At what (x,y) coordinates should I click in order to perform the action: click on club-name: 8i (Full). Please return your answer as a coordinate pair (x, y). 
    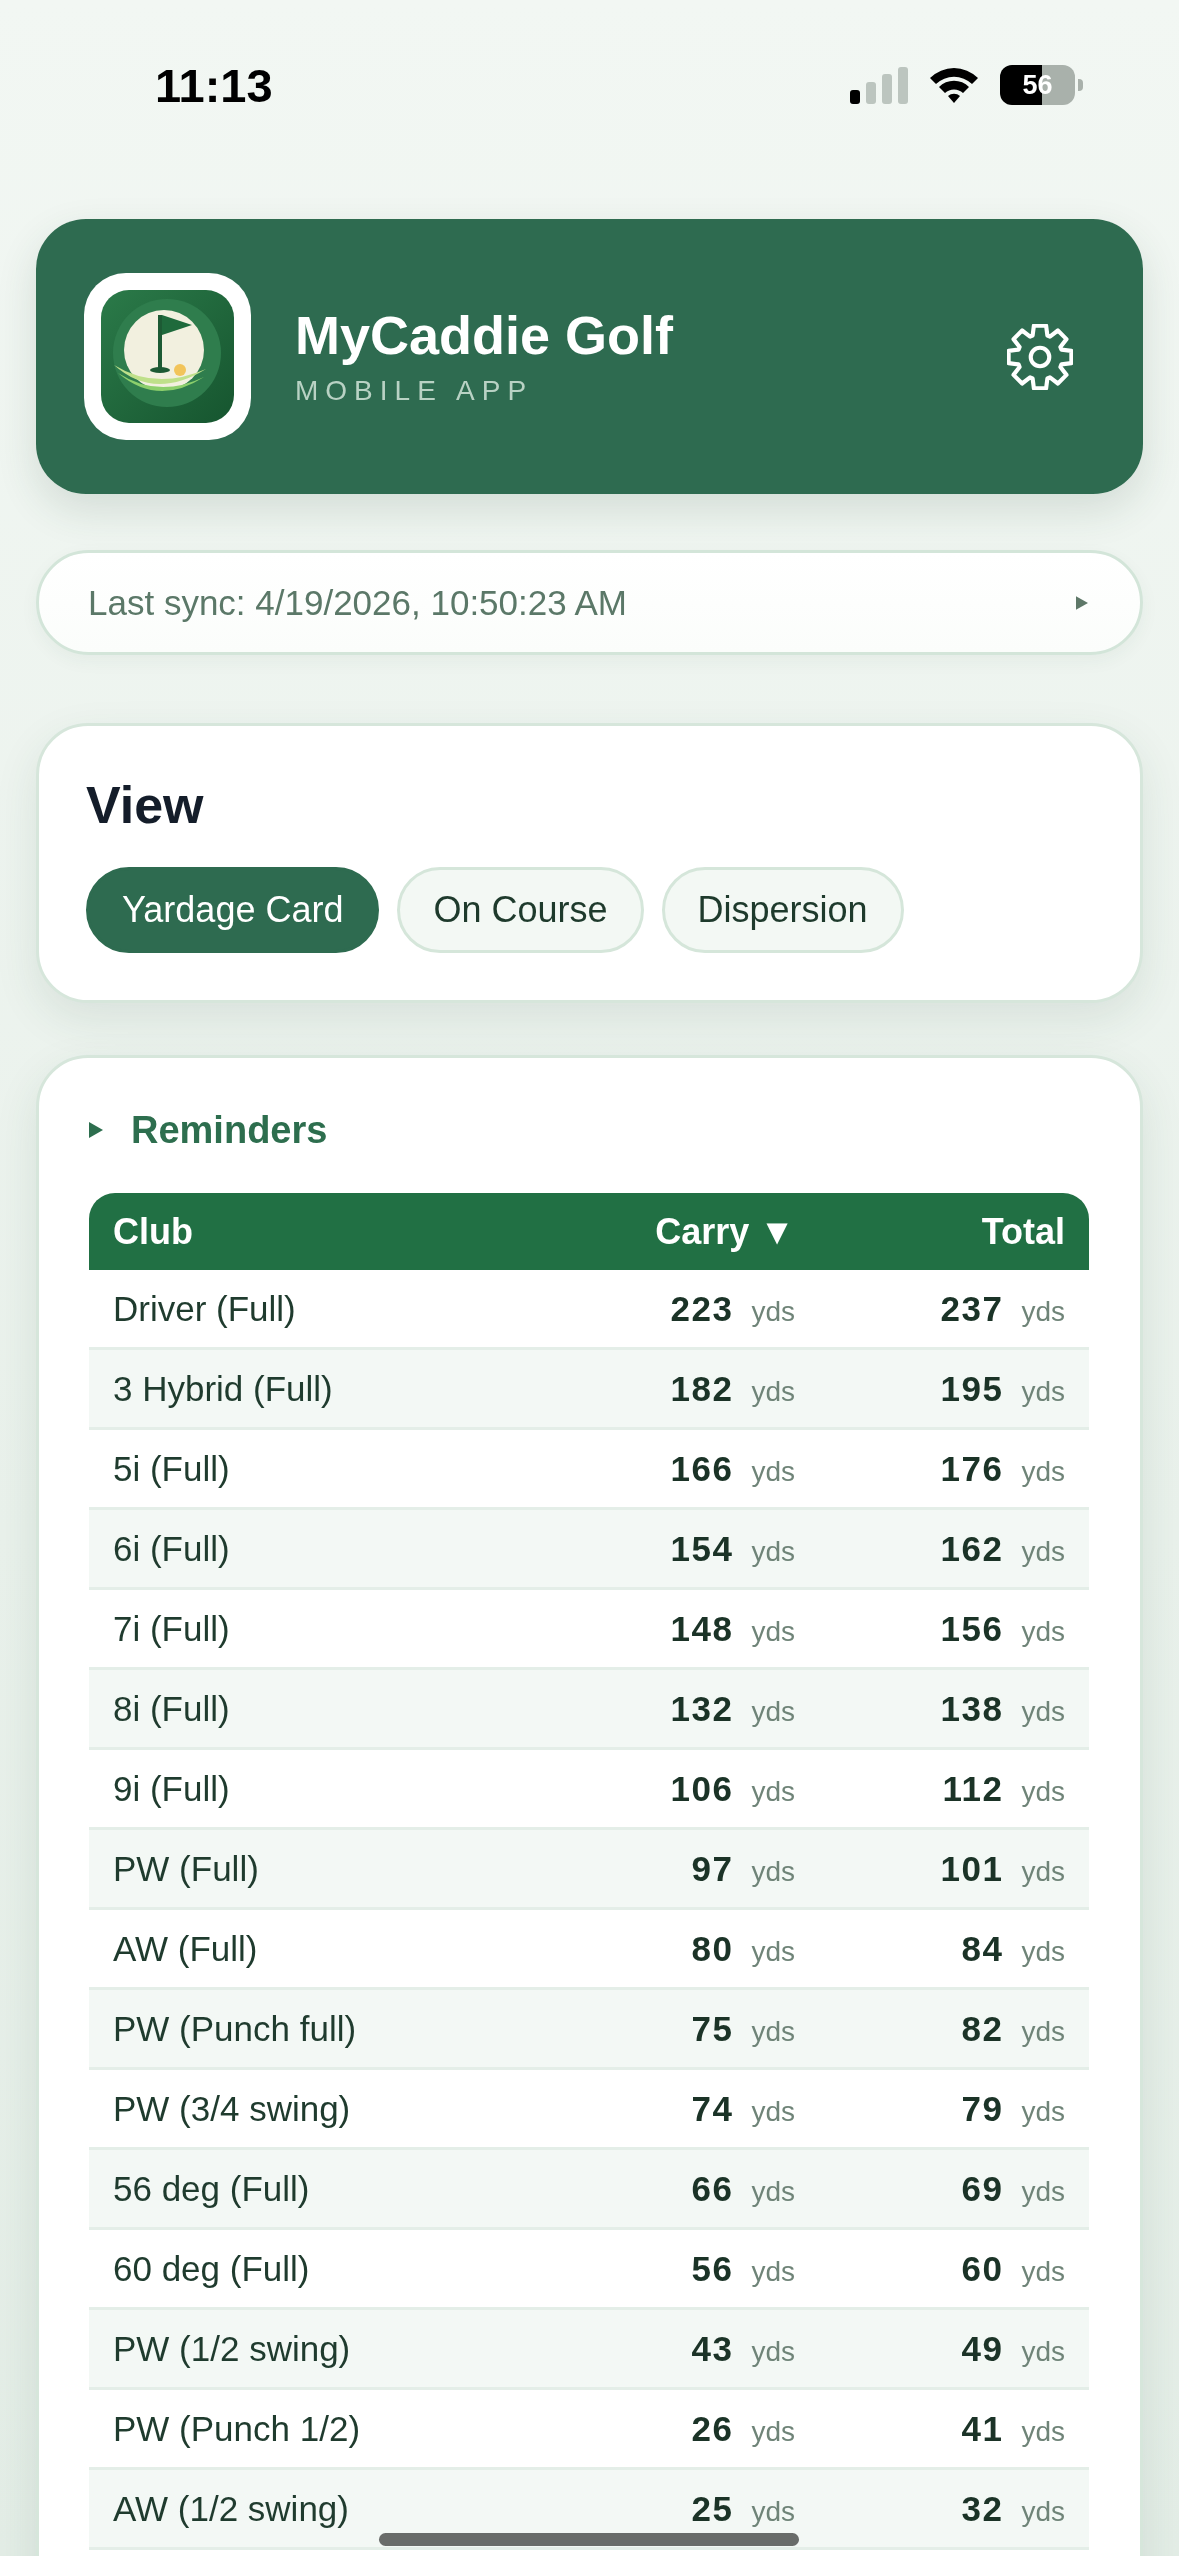
    Looking at the image, I should click on (171, 1708).